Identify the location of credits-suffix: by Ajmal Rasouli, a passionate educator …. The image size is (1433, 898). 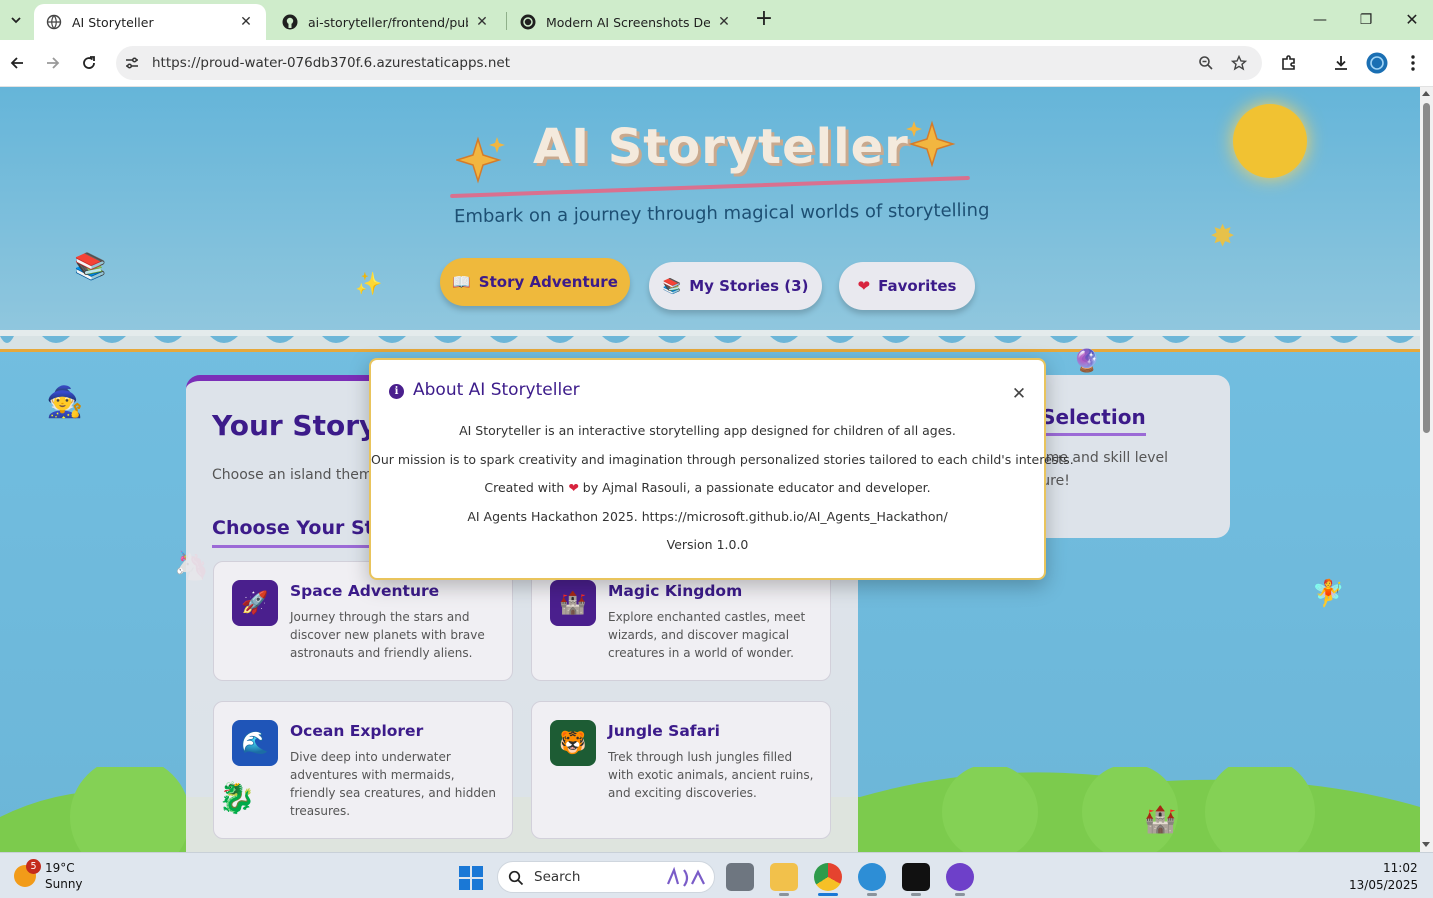
(756, 487).